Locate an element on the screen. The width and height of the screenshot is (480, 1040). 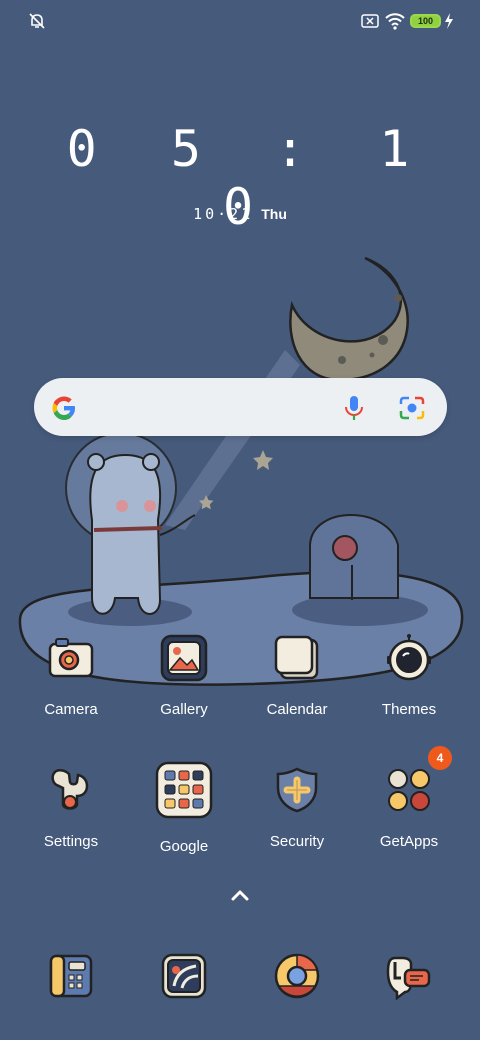
dock-browser is located at coordinates (184, 978).